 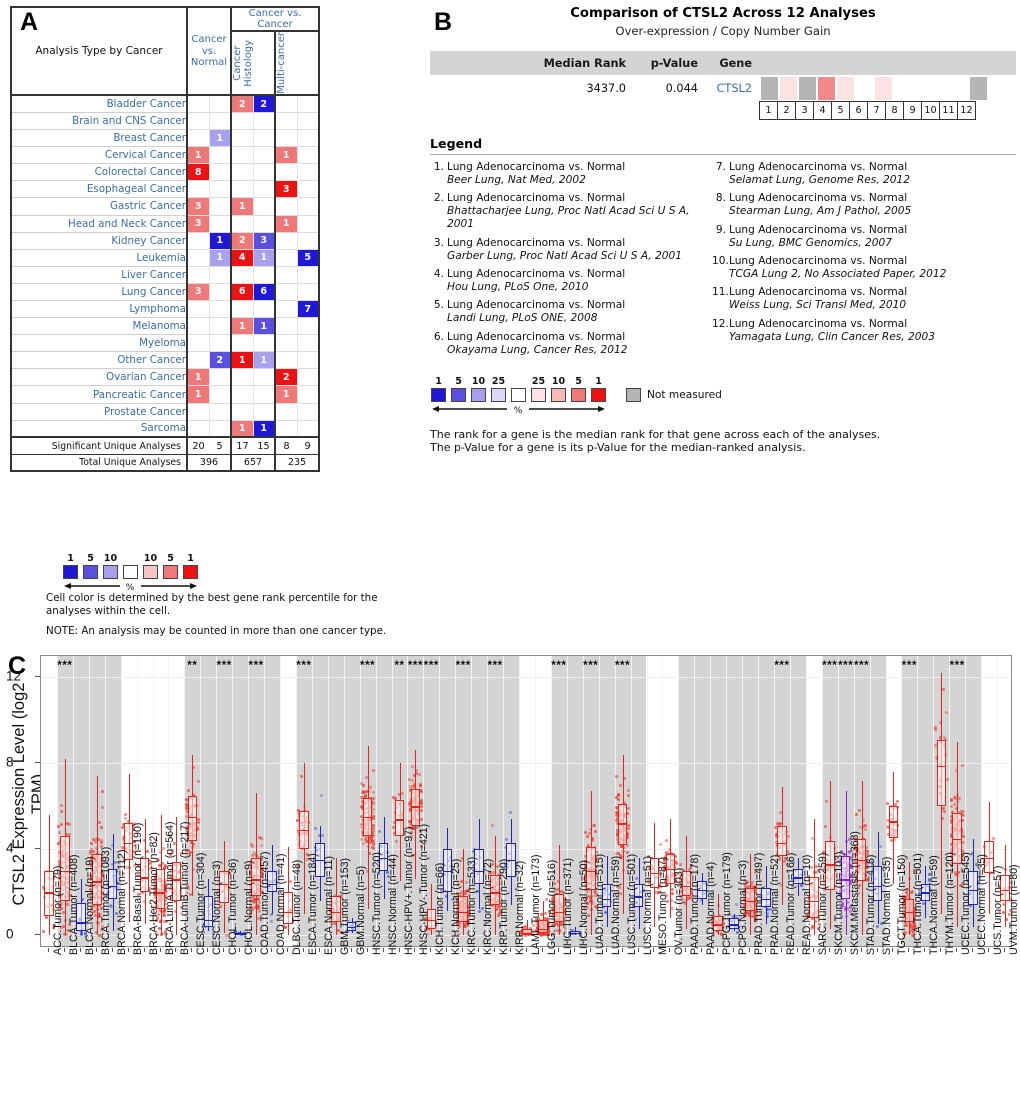 I want to click on cancer-type-label: Colorectal Cancer, so click(x=99, y=172).